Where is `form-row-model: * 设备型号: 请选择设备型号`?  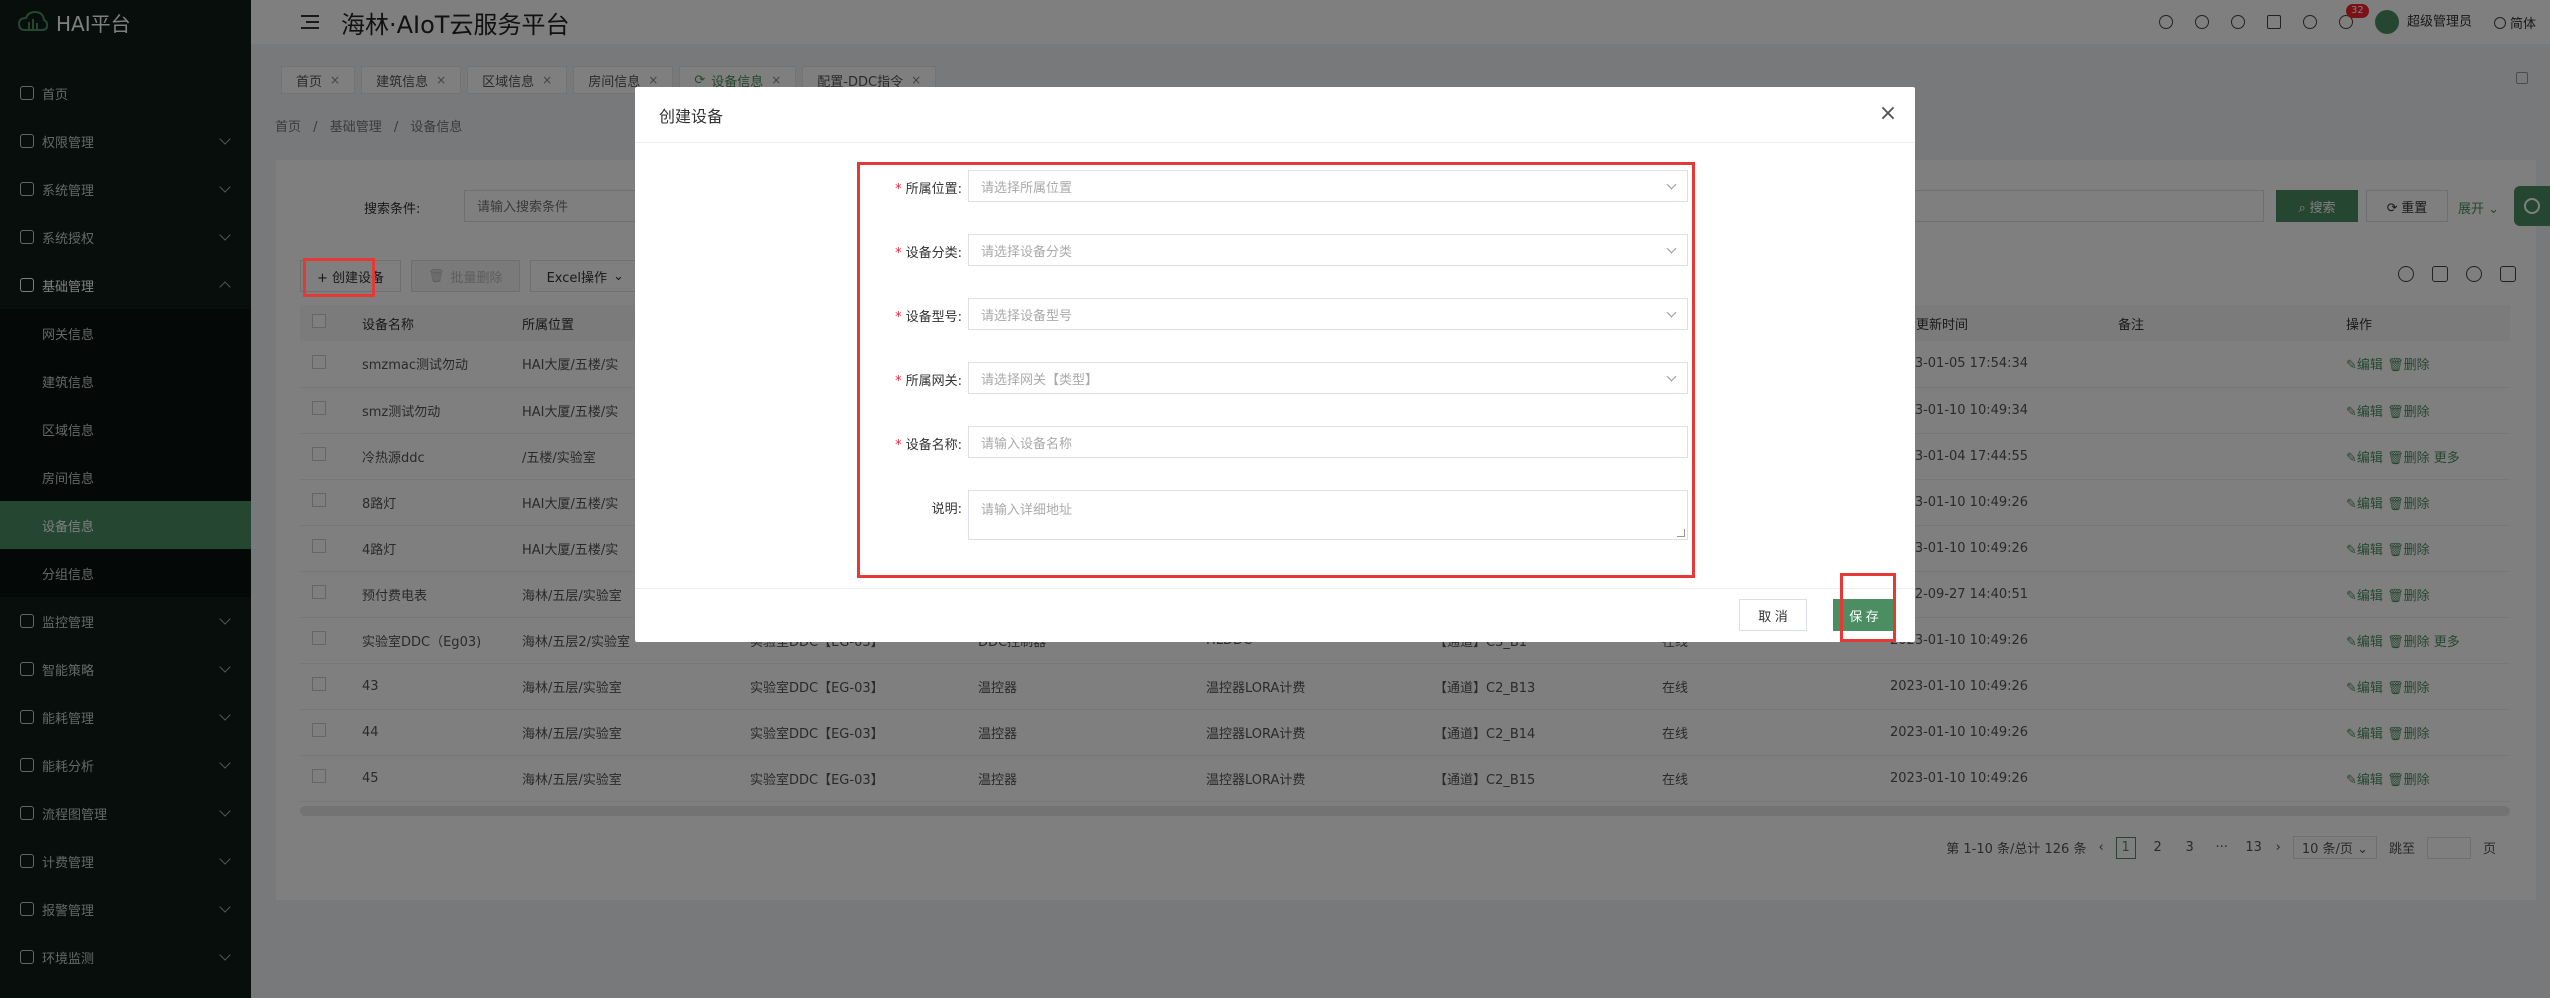 form-row-model: * 设备型号: 请选择设备型号 is located at coordinates (1276, 314).